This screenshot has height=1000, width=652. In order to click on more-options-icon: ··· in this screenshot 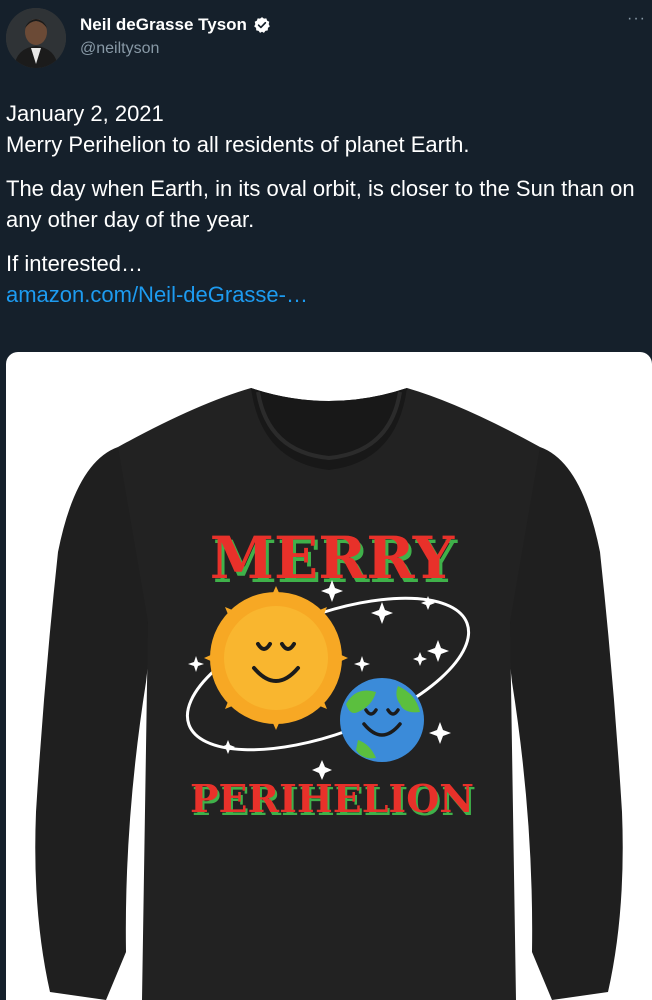, I will do `click(636, 19)`.